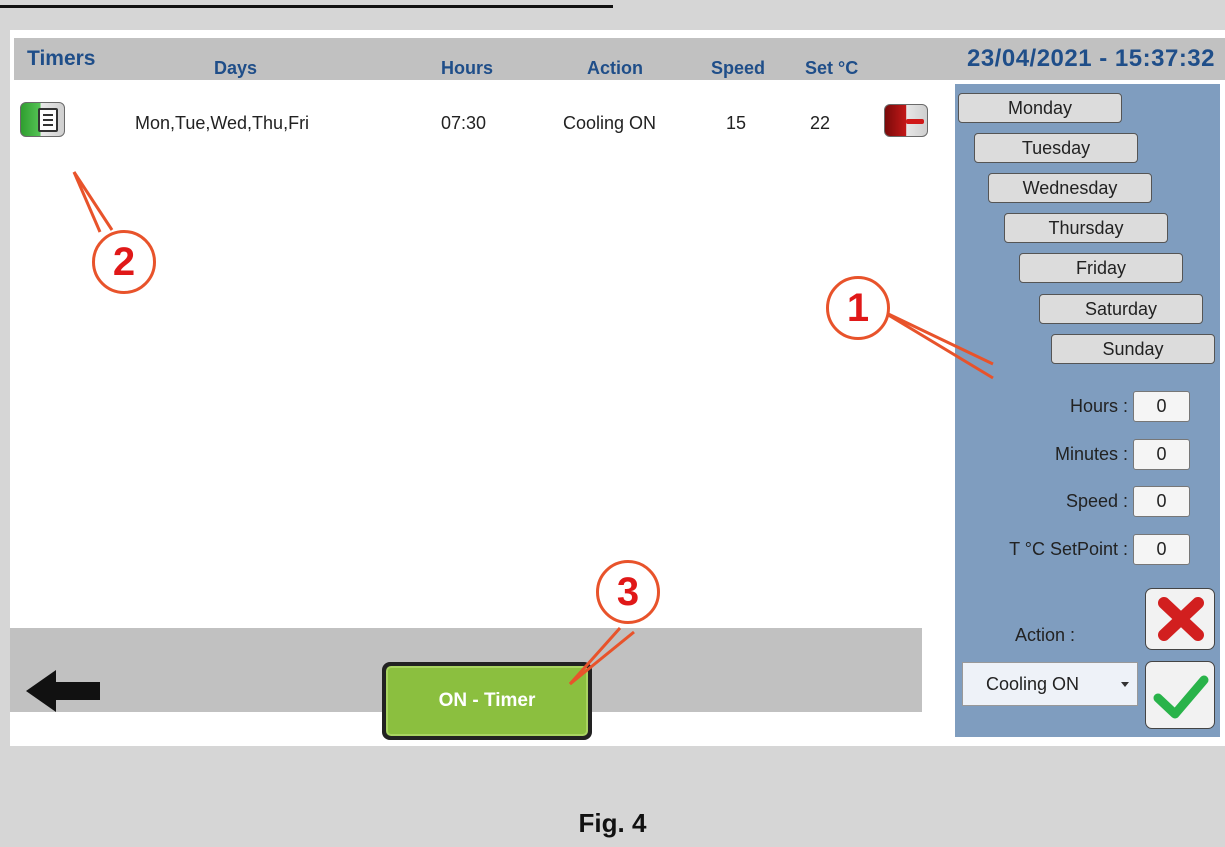 Image resolution: width=1225 pixels, height=847 pixels. I want to click on on-timer-label: ON - Timer, so click(487, 701).